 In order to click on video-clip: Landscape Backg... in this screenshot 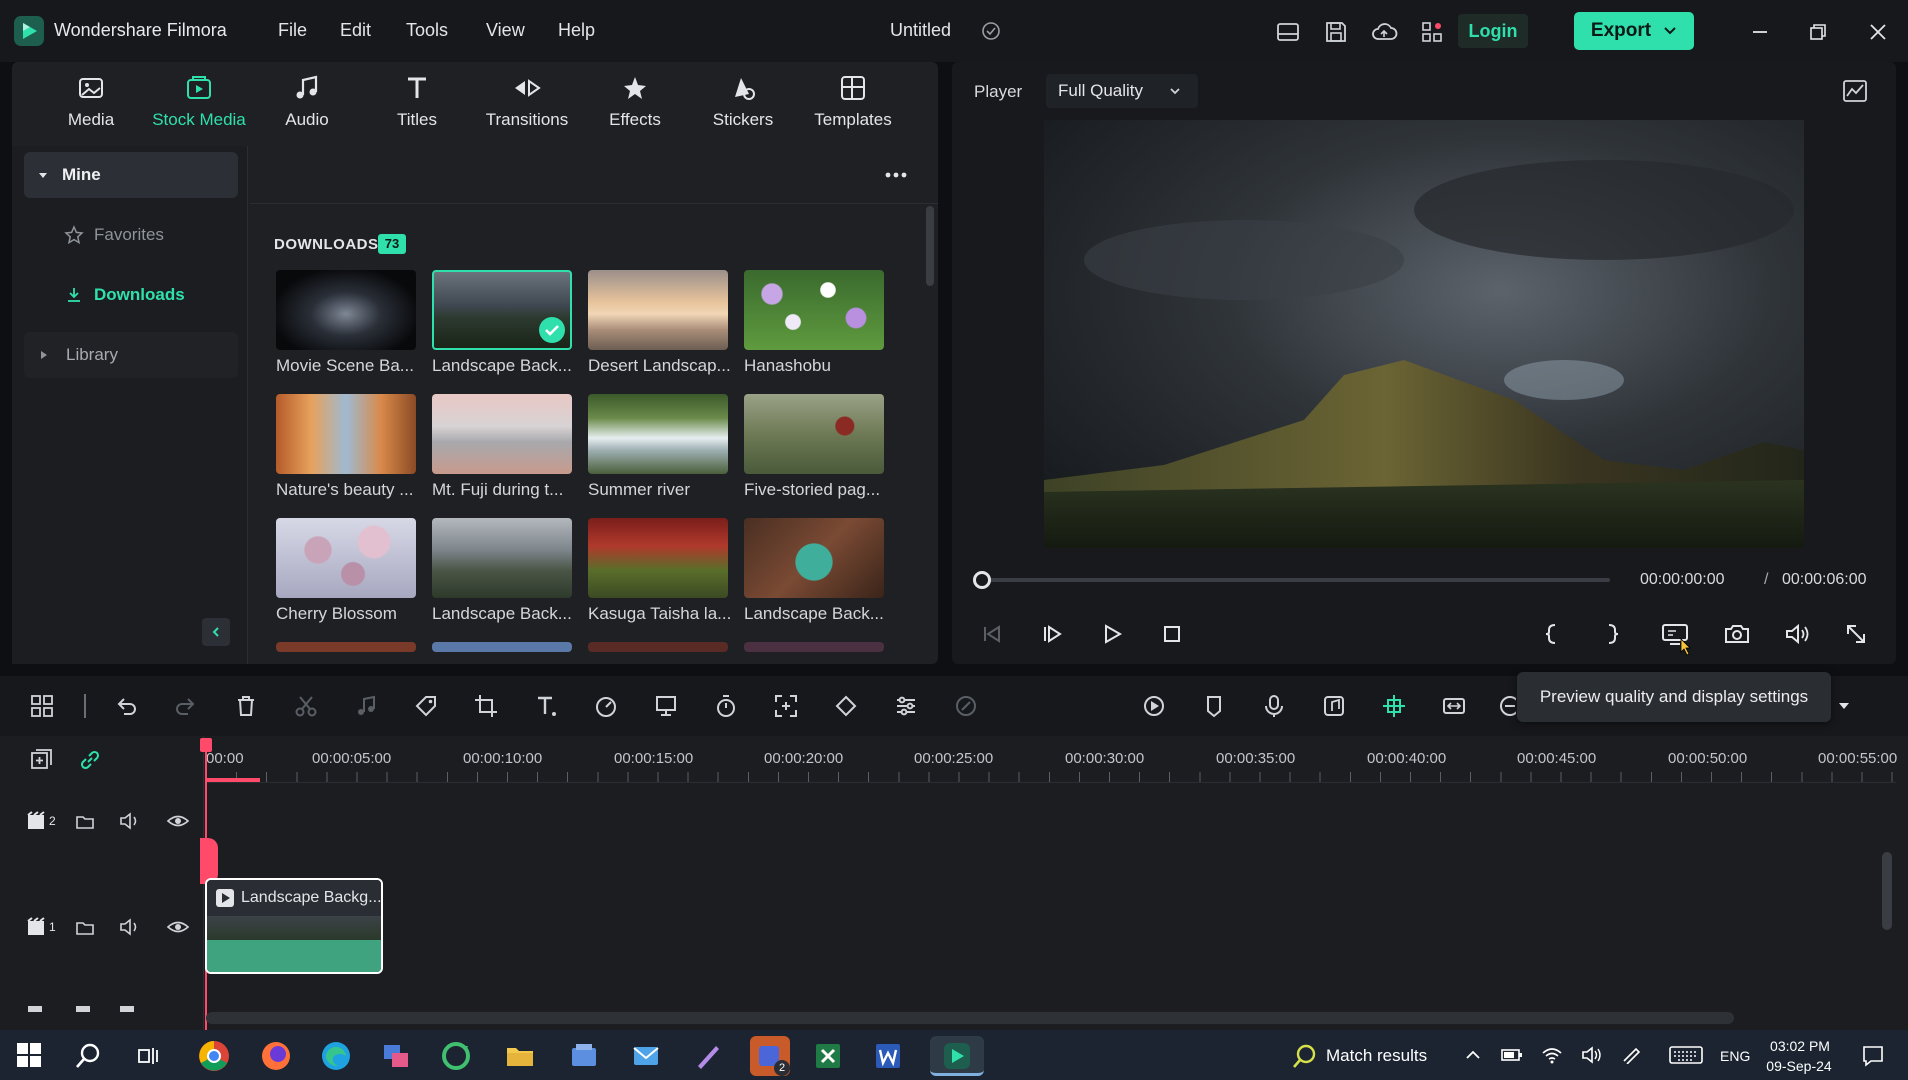, I will do `click(294, 926)`.